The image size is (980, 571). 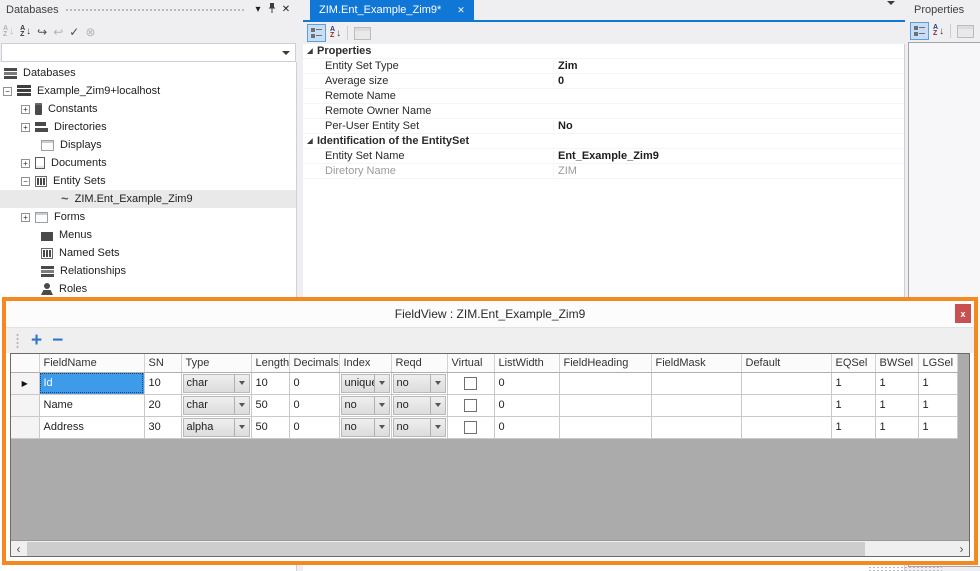 What do you see at coordinates (938, 363) in the screenshot?
I see `column-header: LGSel` at bounding box center [938, 363].